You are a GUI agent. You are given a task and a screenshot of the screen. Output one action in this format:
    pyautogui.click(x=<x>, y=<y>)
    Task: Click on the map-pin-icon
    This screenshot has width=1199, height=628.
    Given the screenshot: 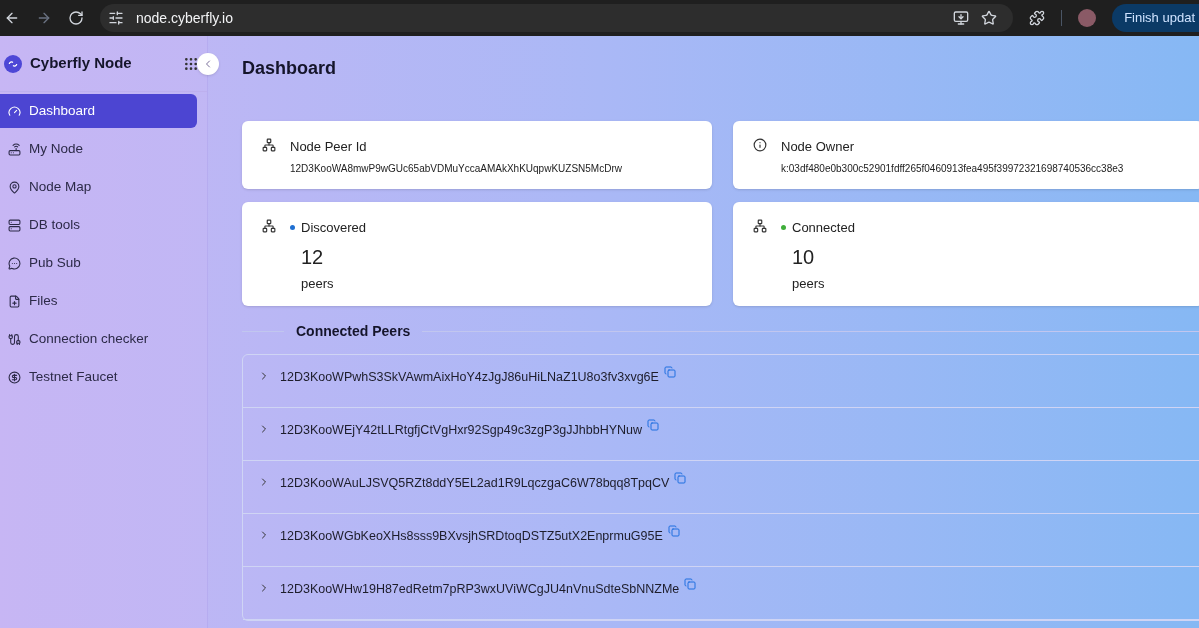 What is the action you would take?
    pyautogui.click(x=14, y=187)
    